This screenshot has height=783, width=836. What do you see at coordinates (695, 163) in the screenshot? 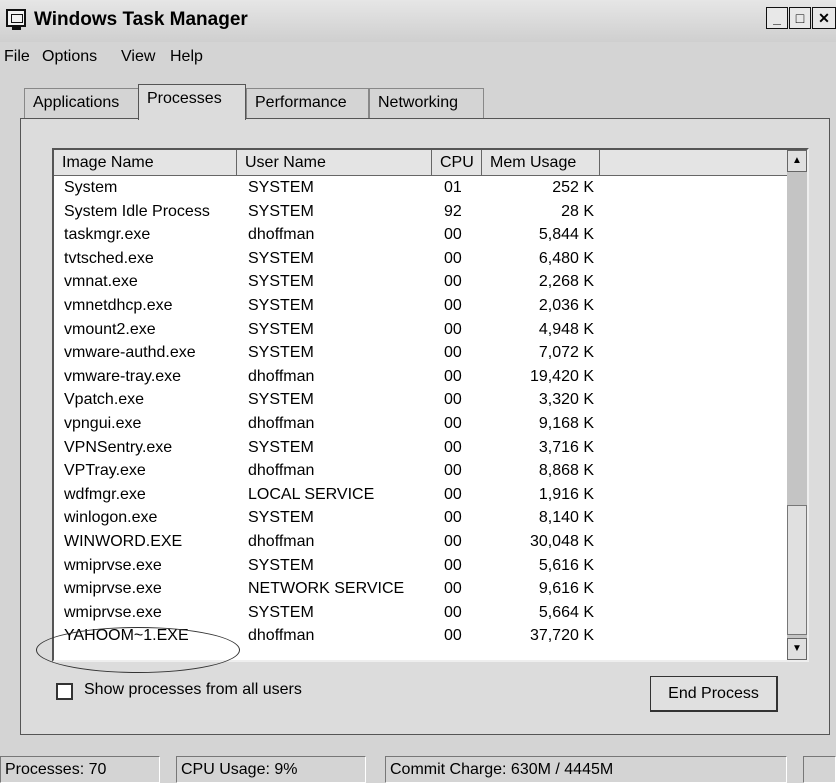
I see `column-header-empty` at bounding box center [695, 163].